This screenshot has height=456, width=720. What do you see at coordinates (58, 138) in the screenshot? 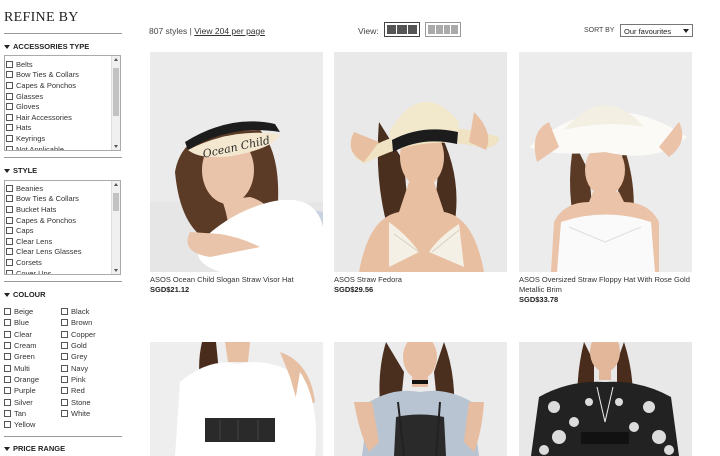
I see `accessories-type-option: Keyrings` at bounding box center [58, 138].